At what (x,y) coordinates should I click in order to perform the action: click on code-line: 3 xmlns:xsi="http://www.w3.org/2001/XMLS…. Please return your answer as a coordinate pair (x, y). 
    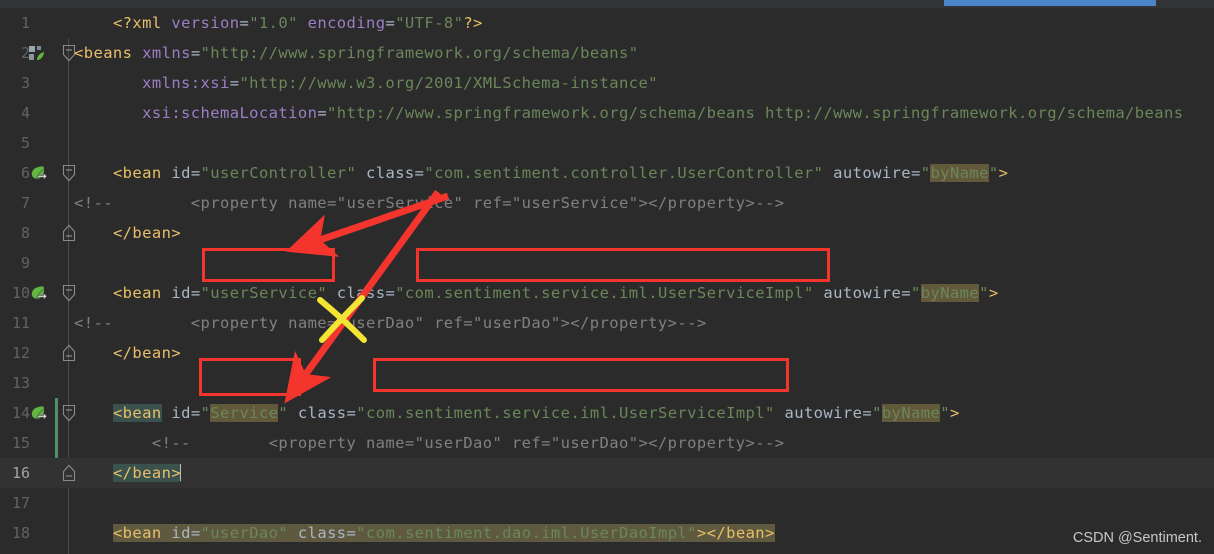
    Looking at the image, I should click on (607, 83).